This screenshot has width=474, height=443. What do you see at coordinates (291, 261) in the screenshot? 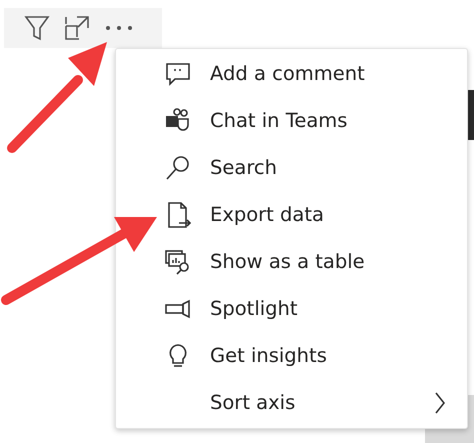
I see `menu-item: Show as a table` at bounding box center [291, 261].